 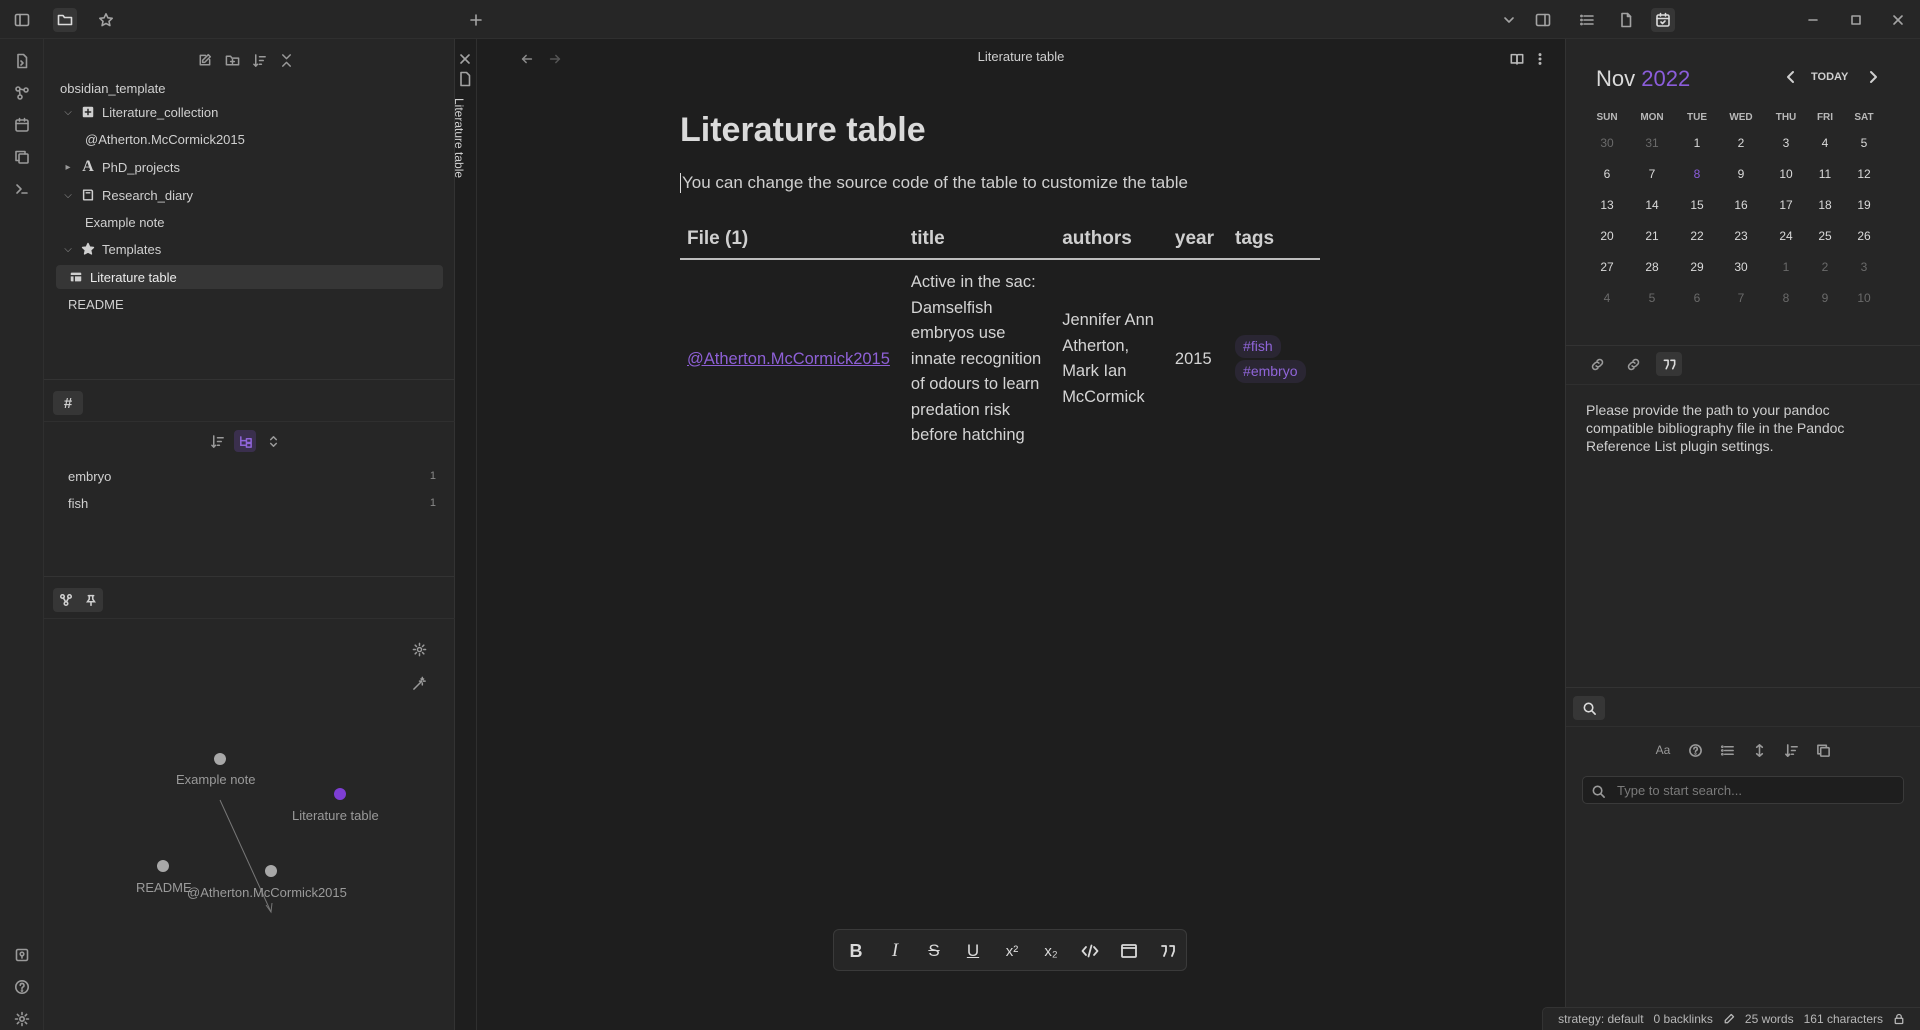 What do you see at coordinates (1873, 78) in the screenshot?
I see `next-month-chevron-right-icon` at bounding box center [1873, 78].